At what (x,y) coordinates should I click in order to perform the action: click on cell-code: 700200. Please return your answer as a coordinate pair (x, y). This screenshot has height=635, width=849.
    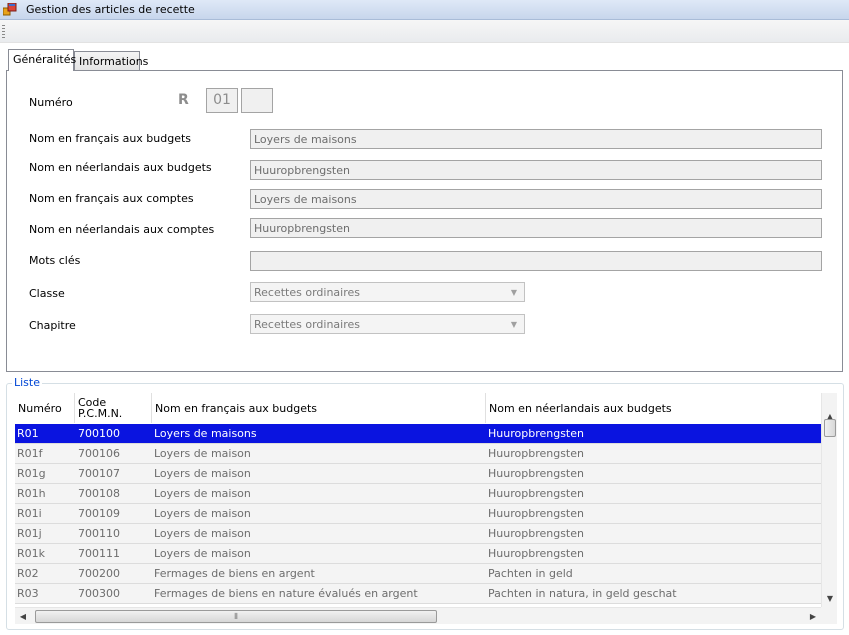
    Looking at the image, I should click on (99, 573).